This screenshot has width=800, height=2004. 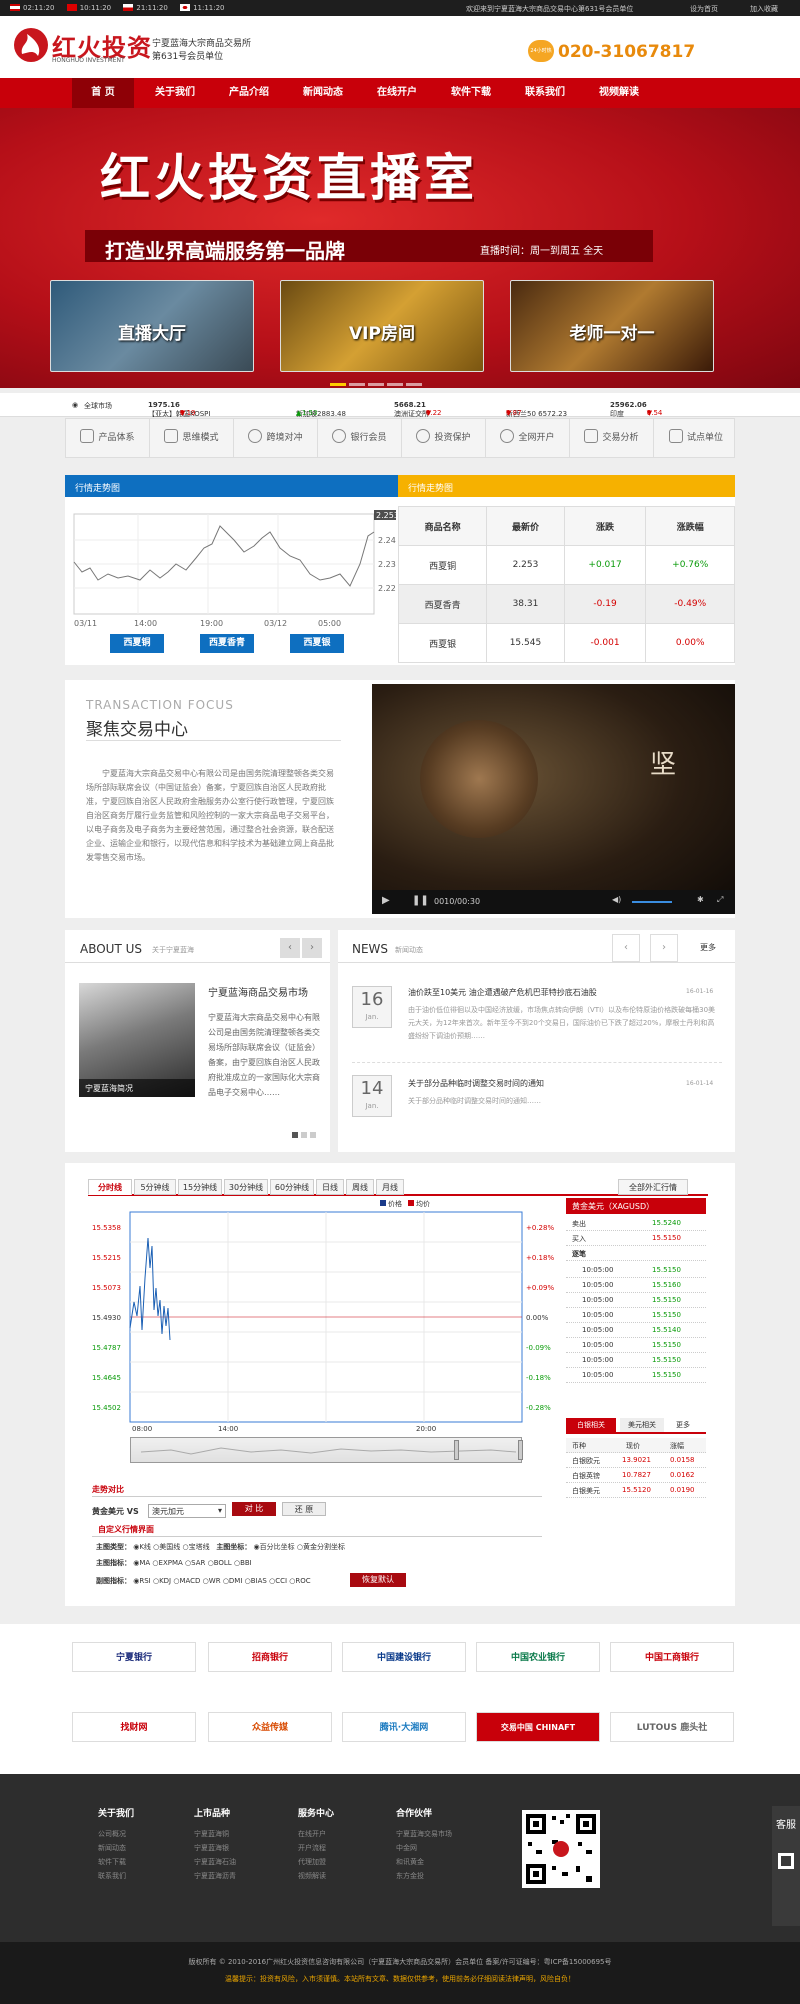 What do you see at coordinates (196, 1547) in the screenshot?
I see `radio-tower: ○宝塔线` at bounding box center [196, 1547].